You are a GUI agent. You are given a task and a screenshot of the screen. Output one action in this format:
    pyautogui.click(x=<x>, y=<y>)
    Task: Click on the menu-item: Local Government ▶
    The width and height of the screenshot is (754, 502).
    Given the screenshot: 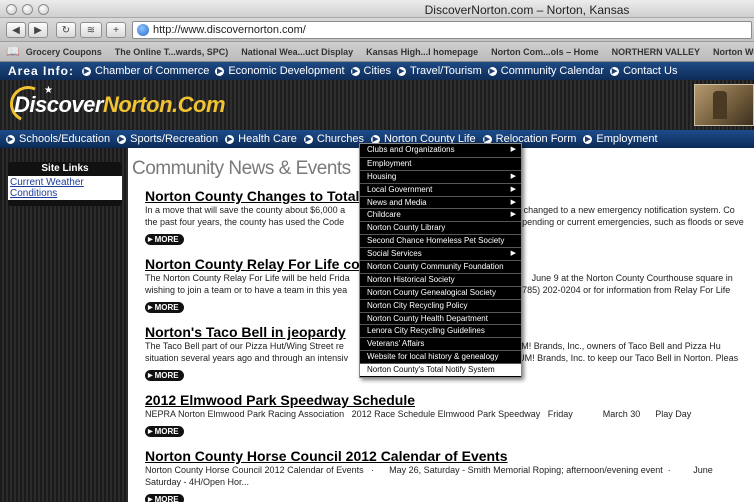 What is the action you would take?
    pyautogui.click(x=440, y=189)
    